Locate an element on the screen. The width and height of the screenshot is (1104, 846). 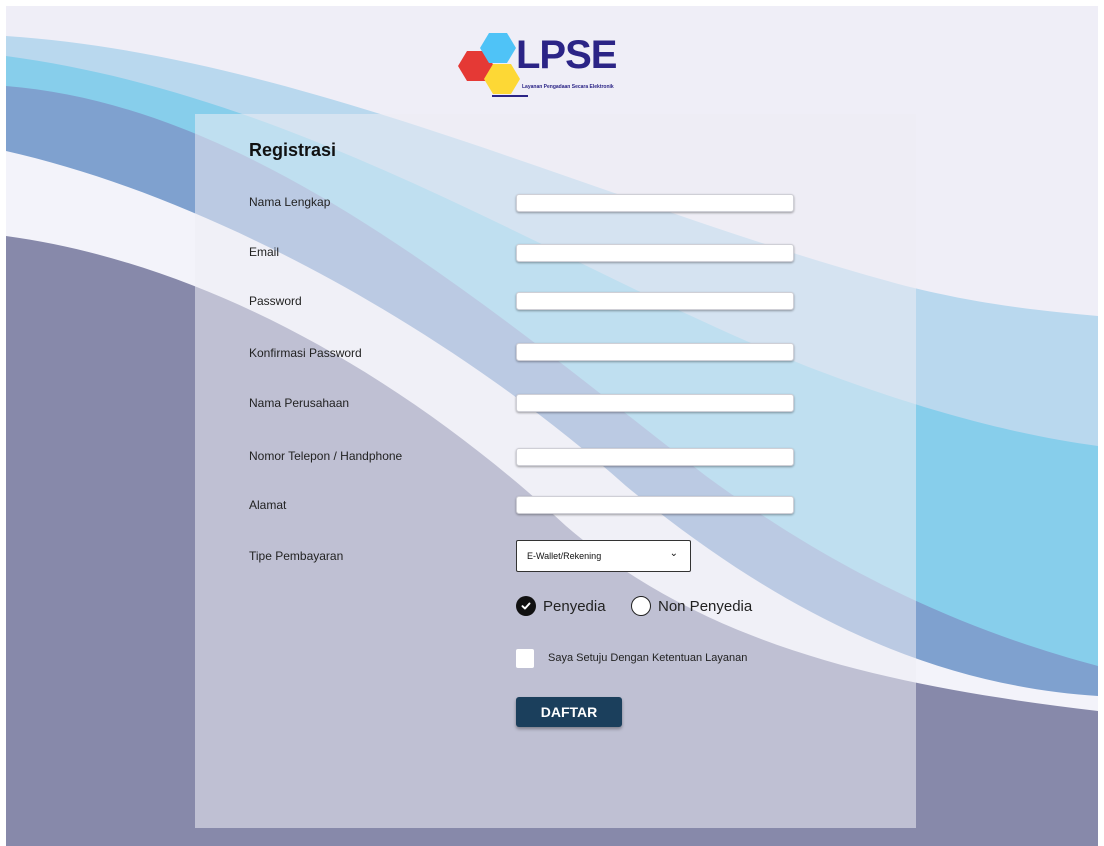
email-label: Email is located at coordinates (264, 252).